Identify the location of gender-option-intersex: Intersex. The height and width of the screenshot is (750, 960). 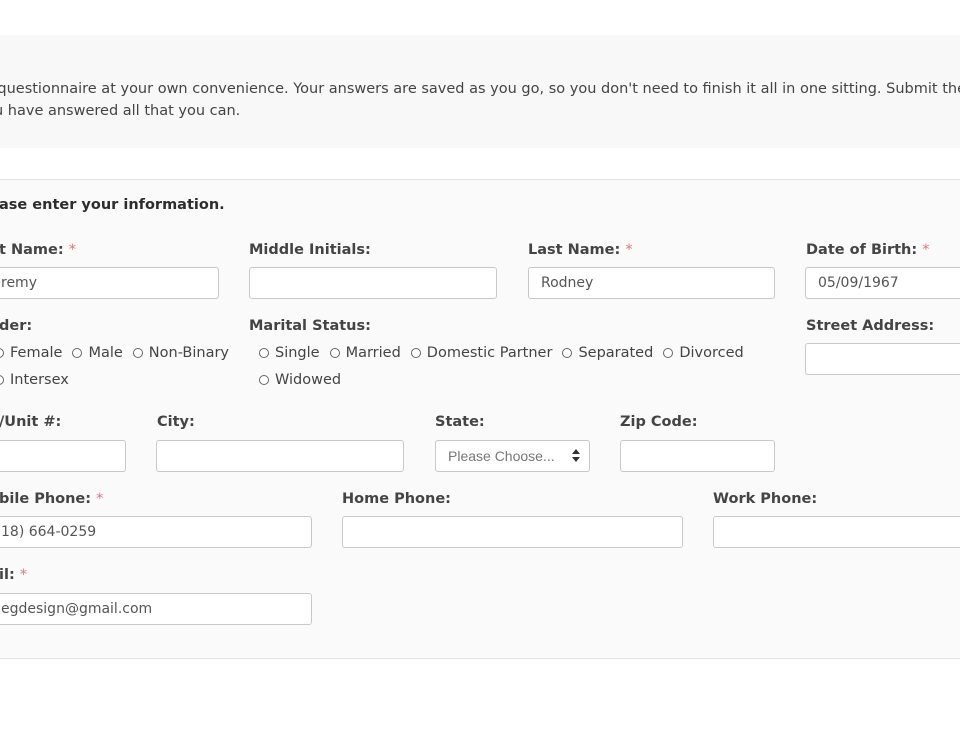
(34, 380).